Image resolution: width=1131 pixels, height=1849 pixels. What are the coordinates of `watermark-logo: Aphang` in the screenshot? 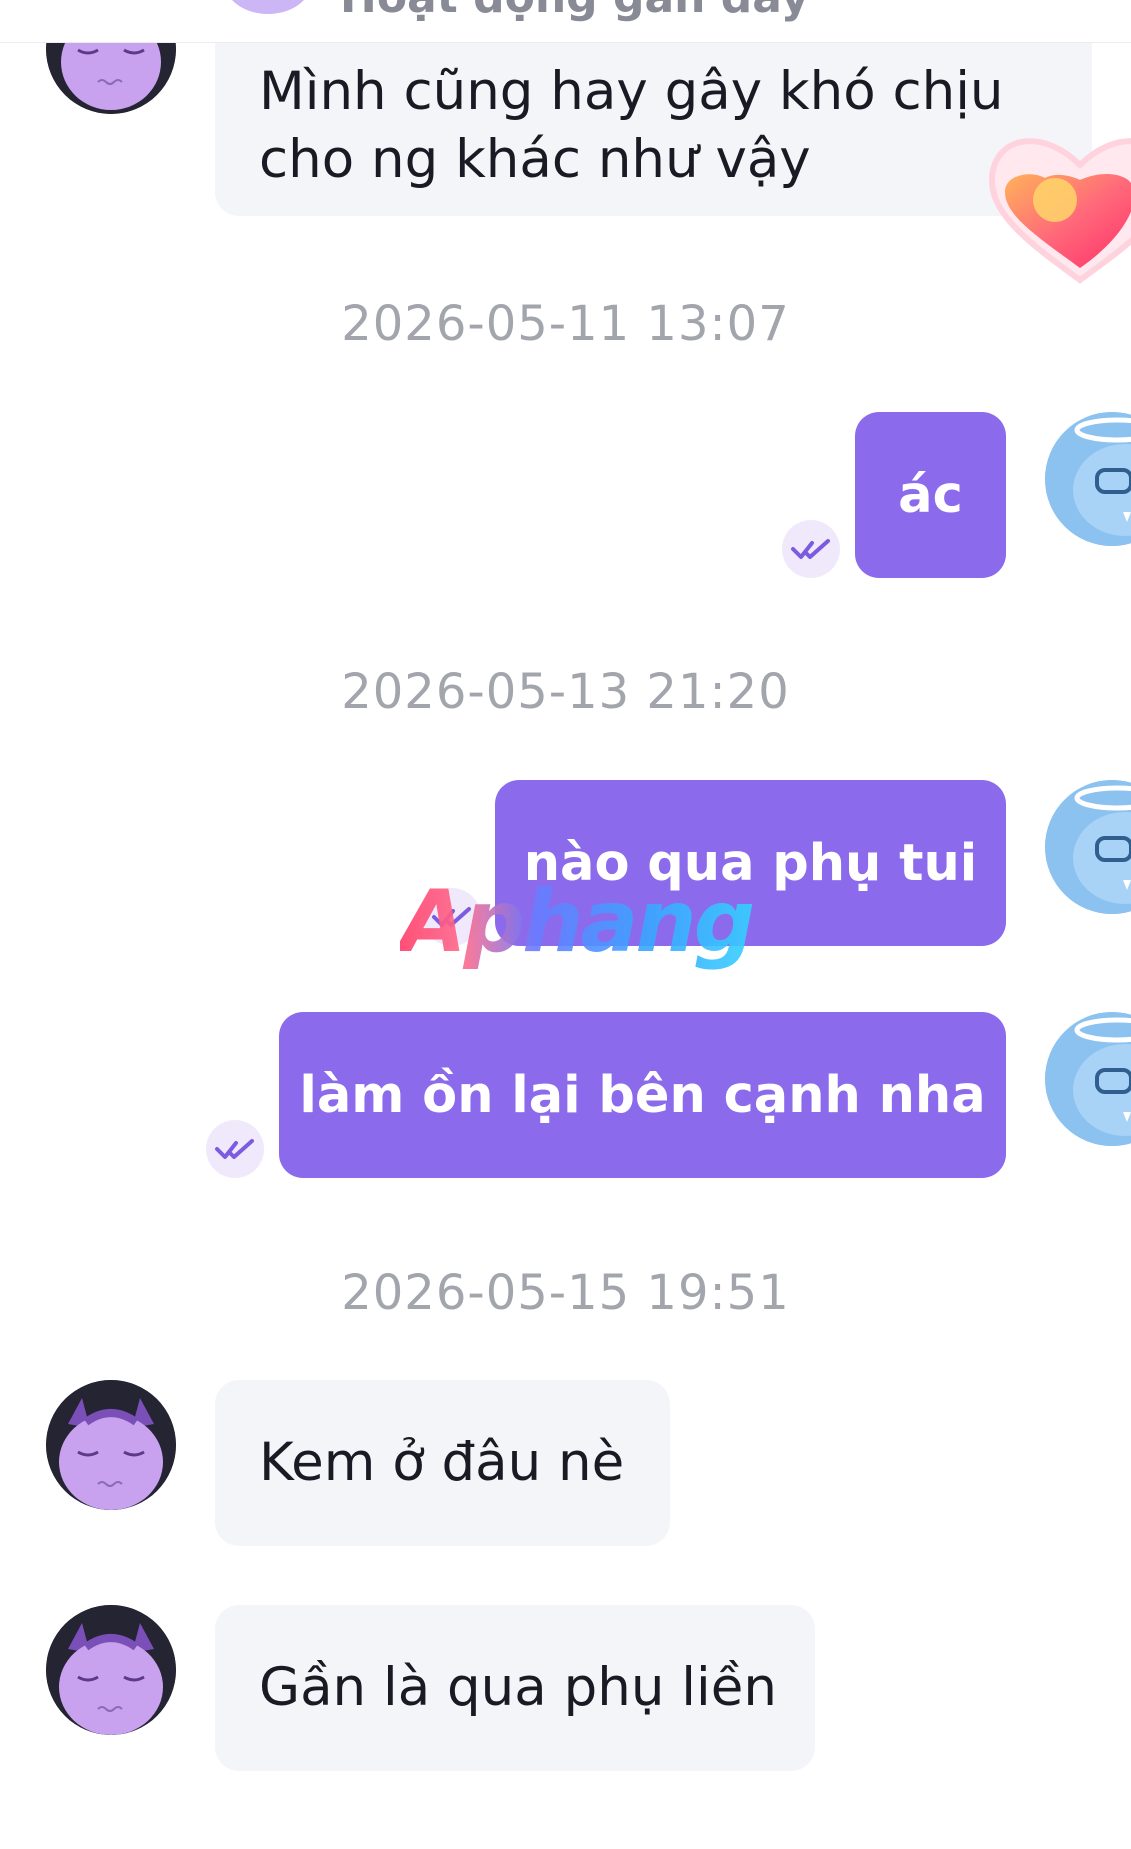 It's located at (577, 922).